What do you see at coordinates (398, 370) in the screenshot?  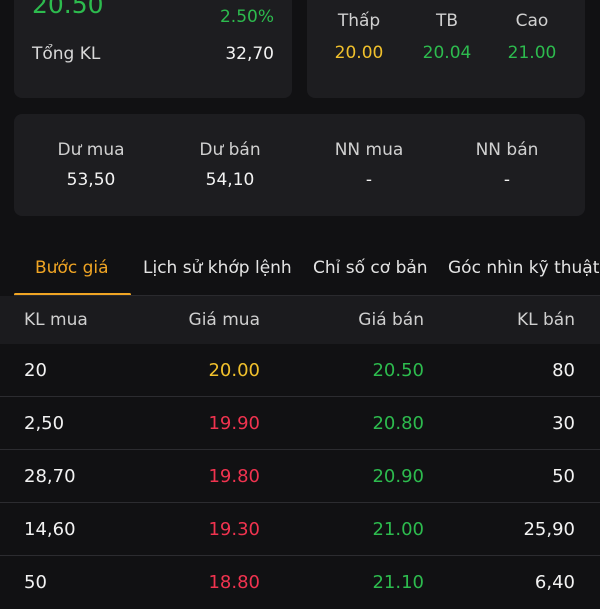 I see `sell-price-cell: 20.50` at bounding box center [398, 370].